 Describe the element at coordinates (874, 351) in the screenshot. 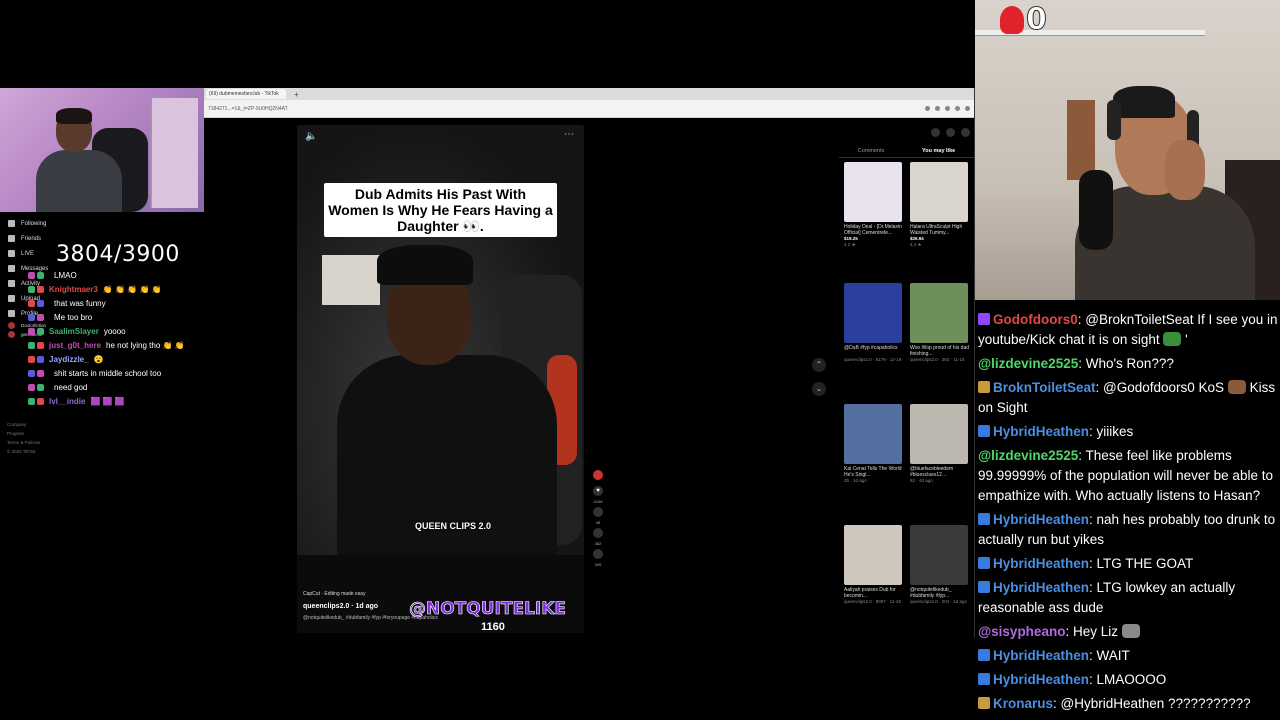

I see `recommendation-title: @DuB #fyp #capaholics` at that location.